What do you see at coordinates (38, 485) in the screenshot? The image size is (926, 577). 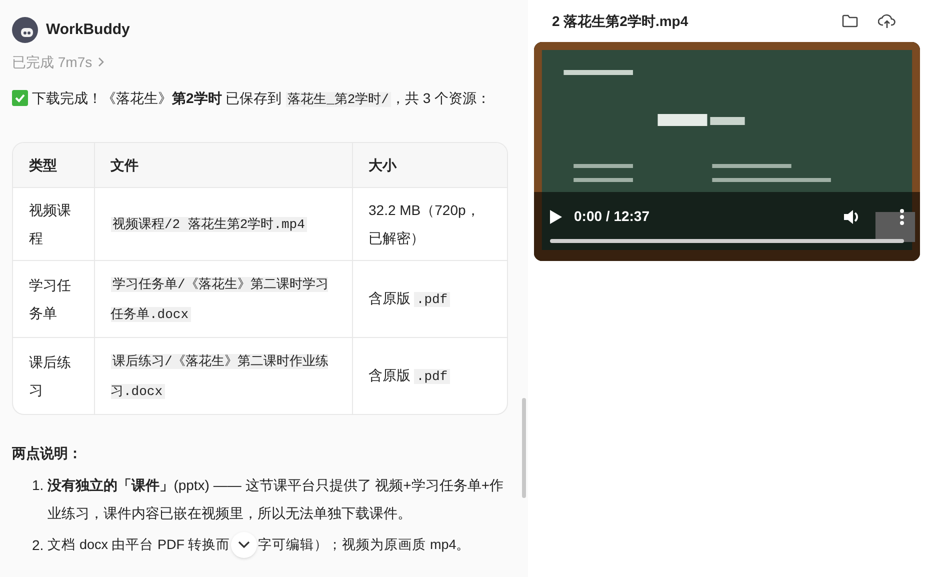 I see `list-number: 1.` at bounding box center [38, 485].